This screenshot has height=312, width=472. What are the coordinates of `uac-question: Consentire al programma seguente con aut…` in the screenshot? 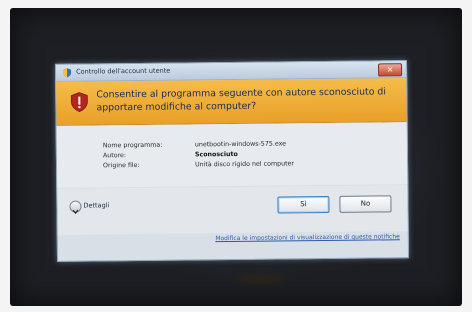 It's located at (241, 100).